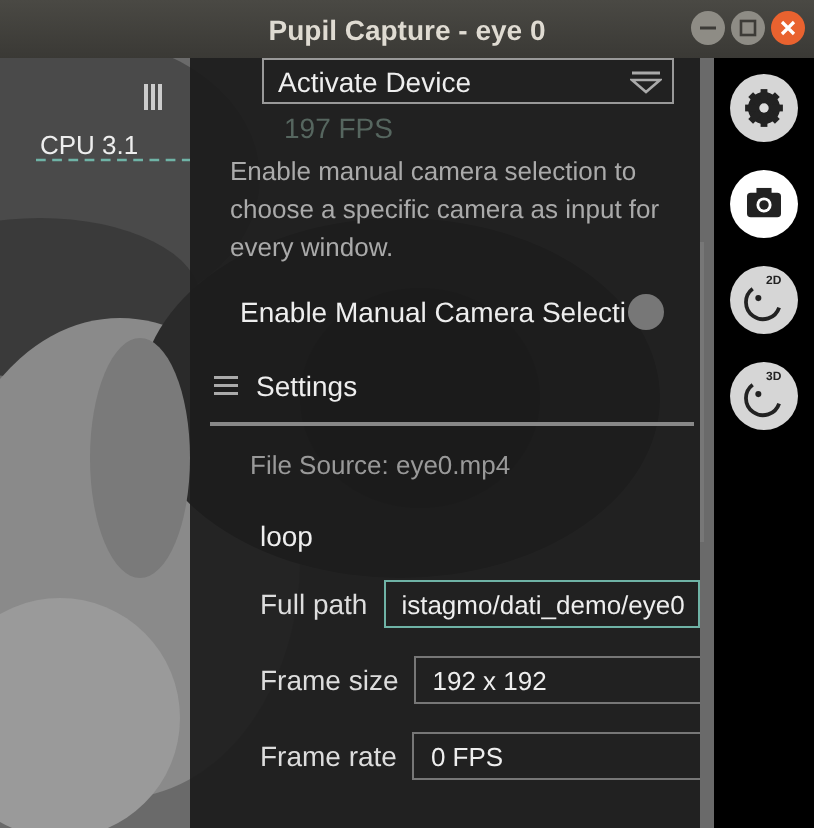 The image size is (814, 828). What do you see at coordinates (407, 29) in the screenshot?
I see `window-title: Pupil Capture - eye 0` at bounding box center [407, 29].